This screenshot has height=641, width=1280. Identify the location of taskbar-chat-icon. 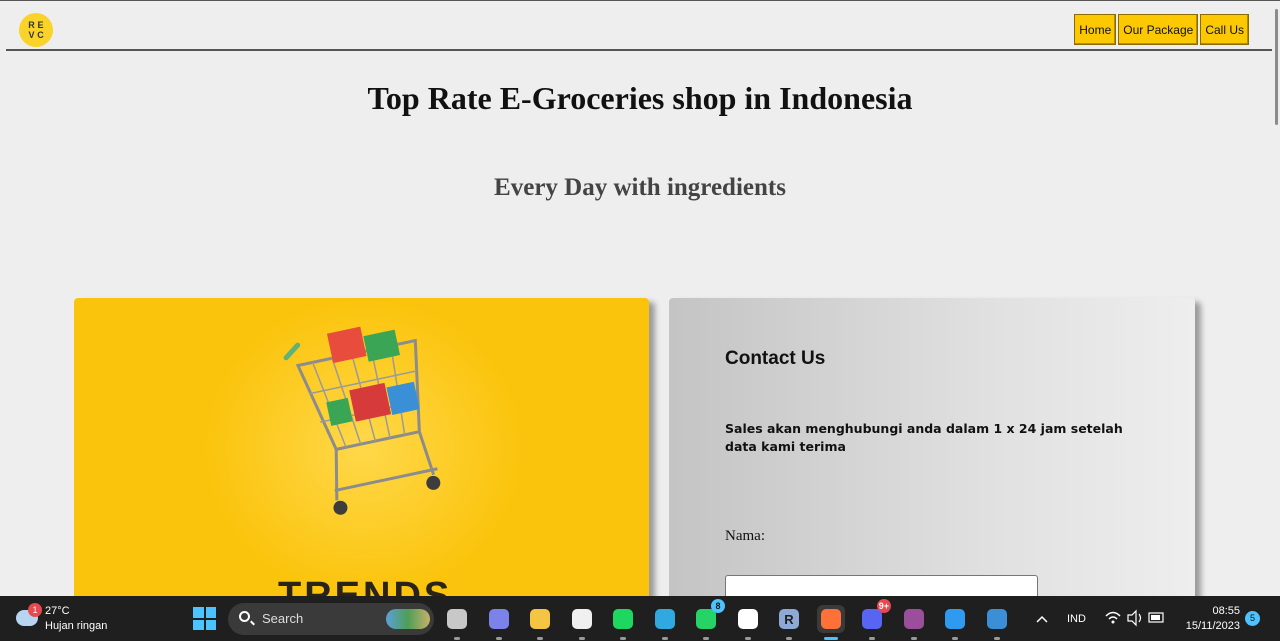
(499, 622).